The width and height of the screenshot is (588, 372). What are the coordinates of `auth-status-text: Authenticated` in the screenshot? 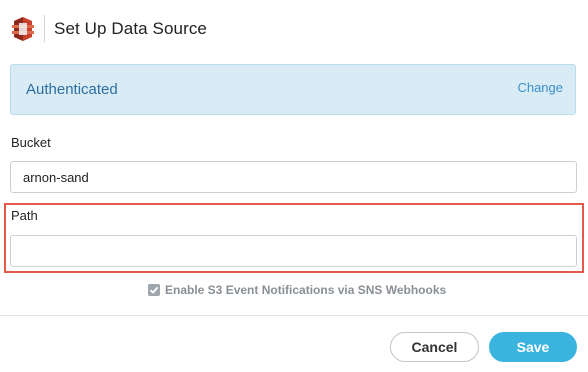 It's located at (72, 89).